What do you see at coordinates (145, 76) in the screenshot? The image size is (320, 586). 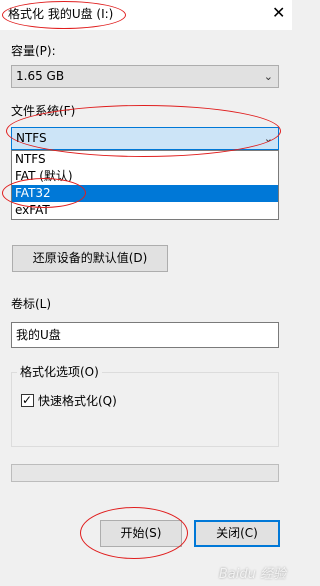 I see `capacity-select: 1.65 GB ⌄` at bounding box center [145, 76].